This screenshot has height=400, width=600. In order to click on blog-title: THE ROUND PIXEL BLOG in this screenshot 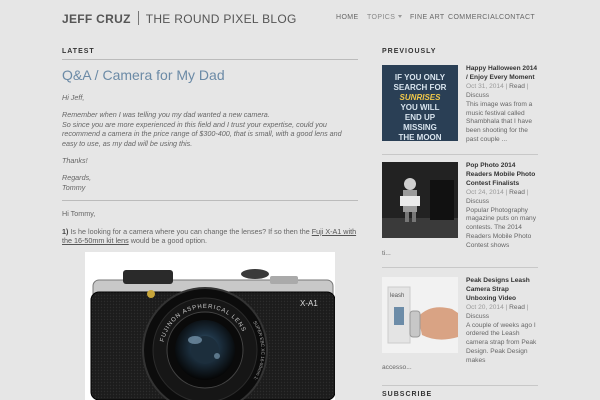, I will do `click(221, 19)`.